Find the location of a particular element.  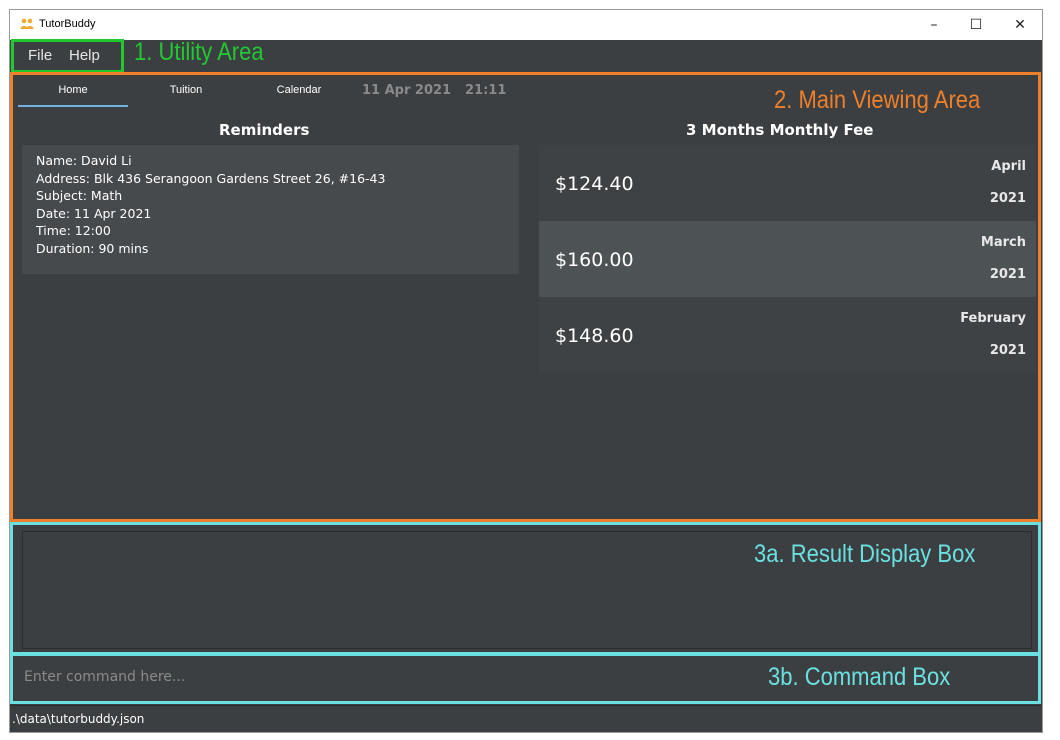

fee-card: $160.00 March 2021 is located at coordinates (787, 259).